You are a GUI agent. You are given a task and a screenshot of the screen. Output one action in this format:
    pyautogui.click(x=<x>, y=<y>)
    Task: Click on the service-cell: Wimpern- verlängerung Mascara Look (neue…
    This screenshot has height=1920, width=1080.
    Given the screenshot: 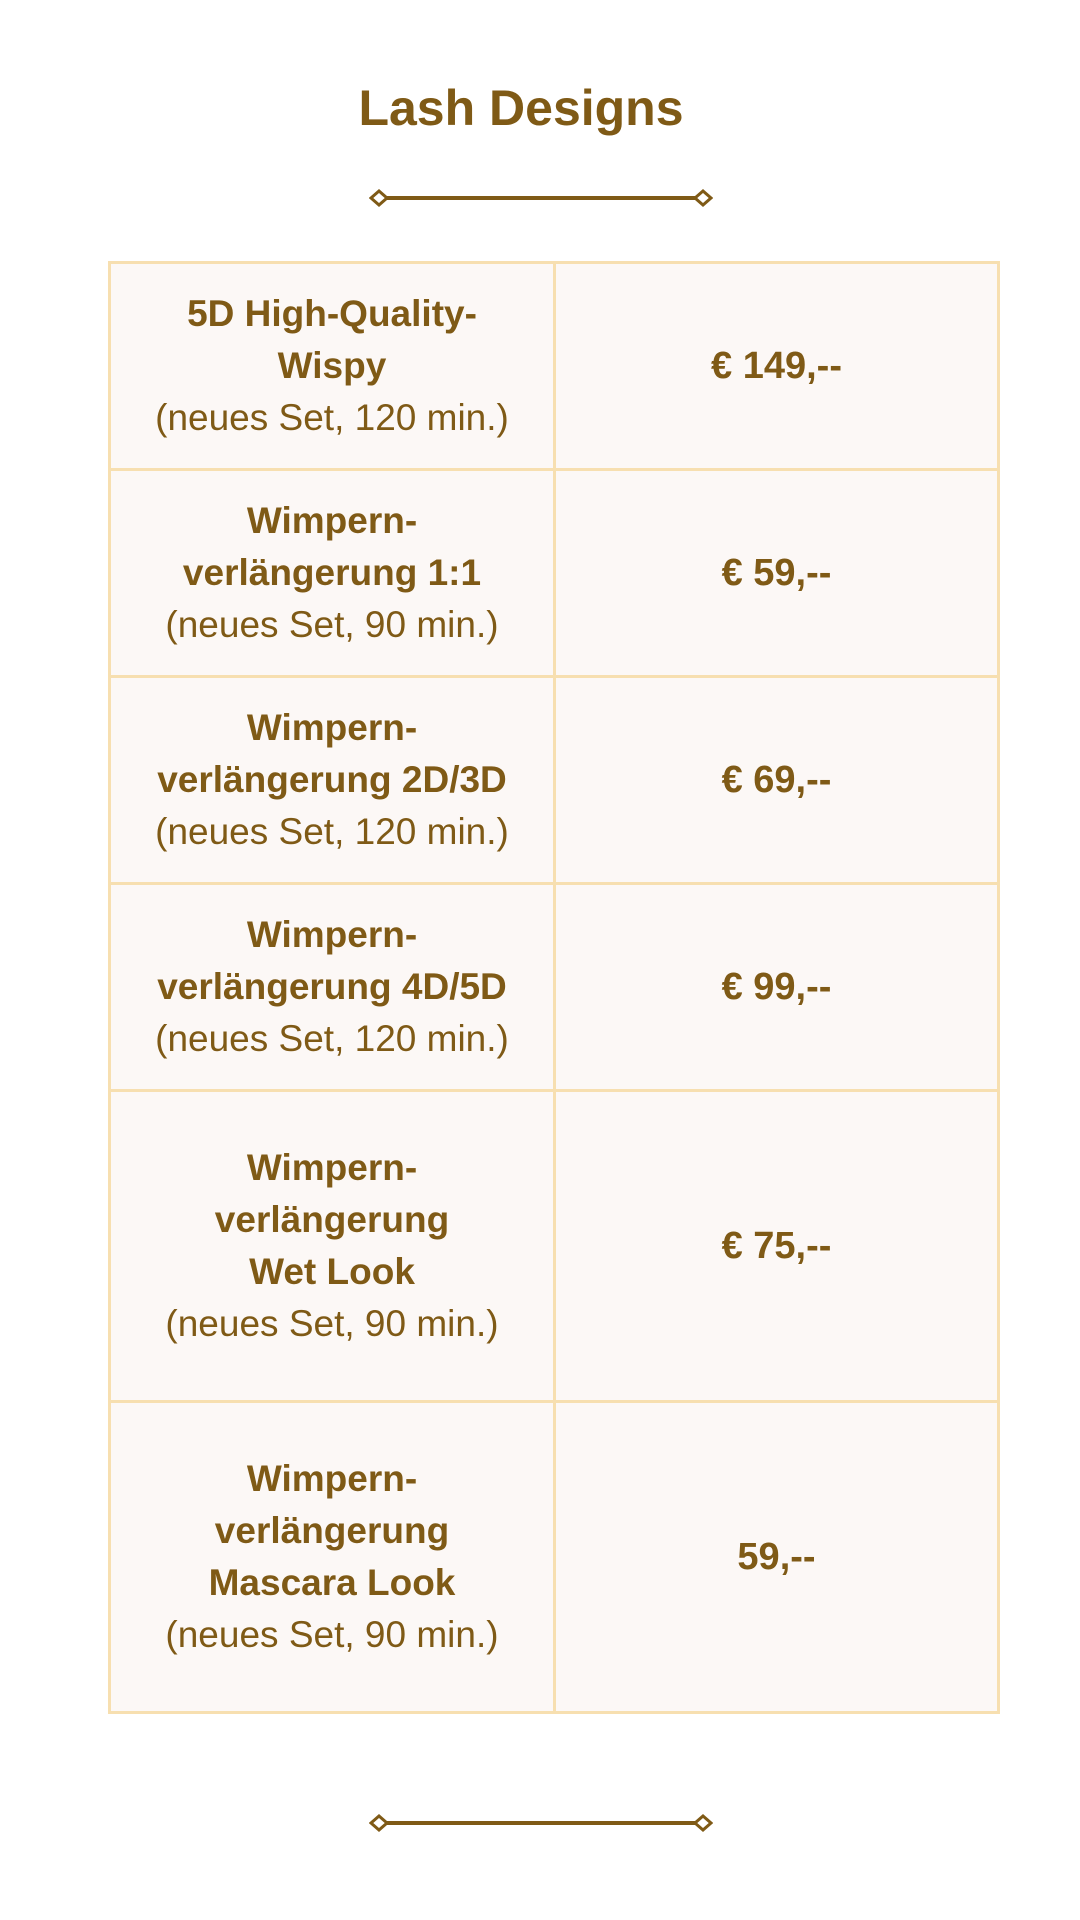 What is the action you would take?
    pyautogui.click(x=333, y=1557)
    